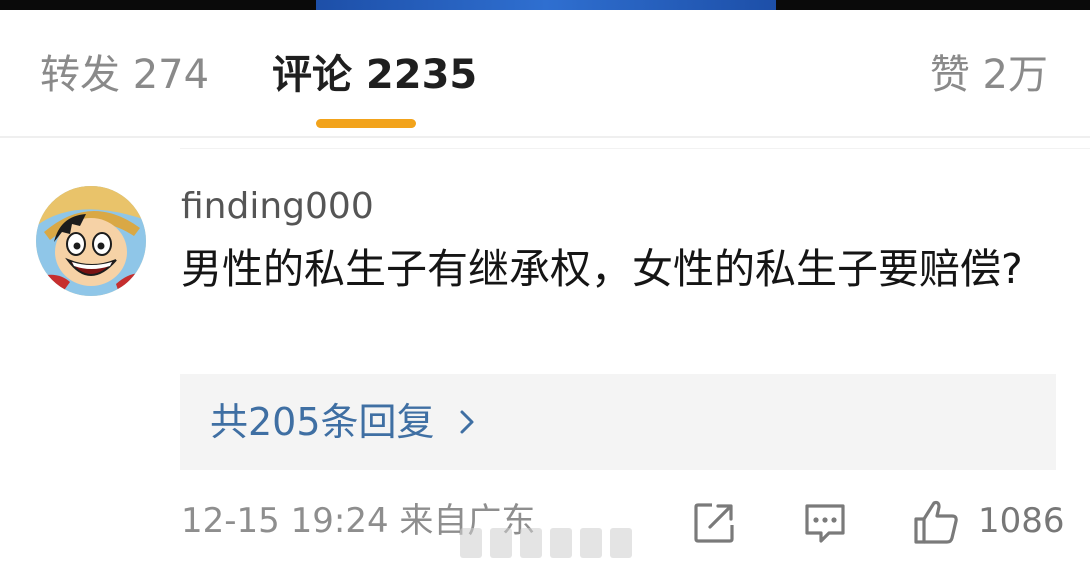 The height and width of the screenshot is (574, 1090). Describe the element at coordinates (635, 148) in the screenshot. I see `comment-divider` at that location.